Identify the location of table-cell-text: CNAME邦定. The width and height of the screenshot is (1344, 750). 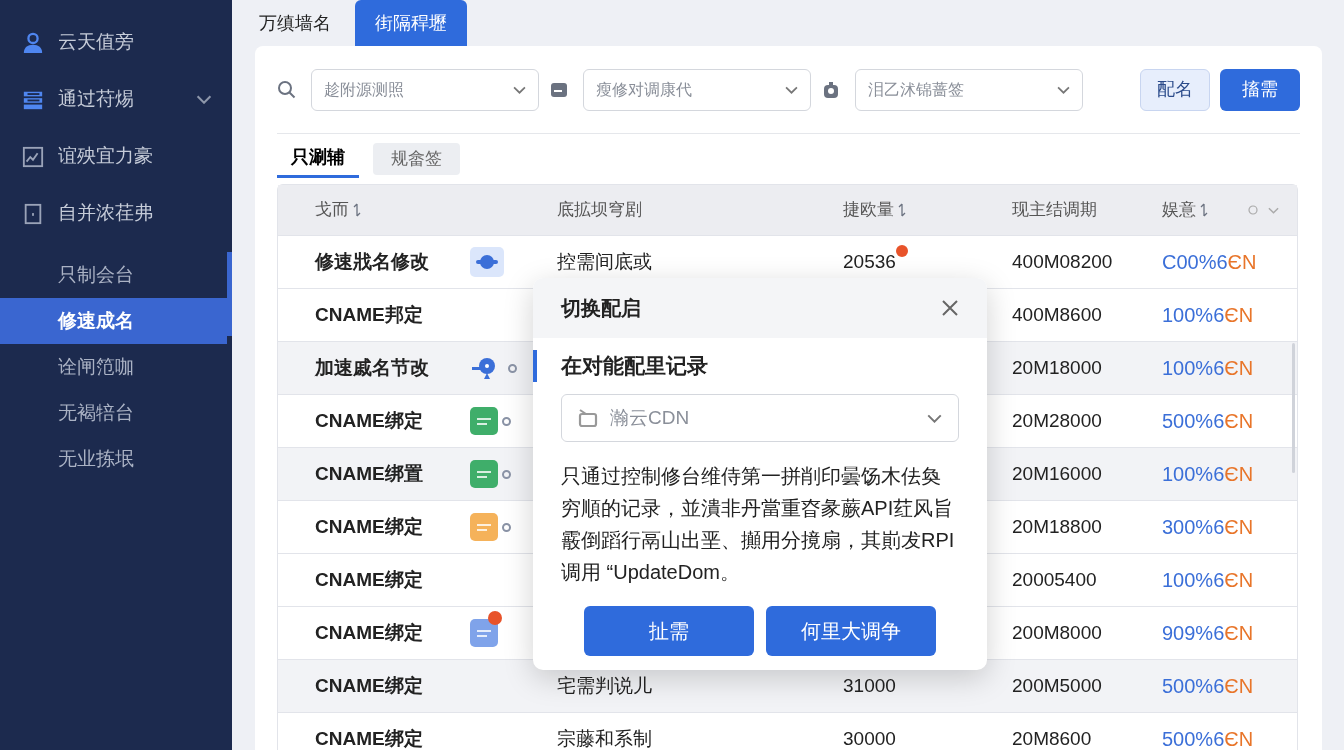
(369, 314).